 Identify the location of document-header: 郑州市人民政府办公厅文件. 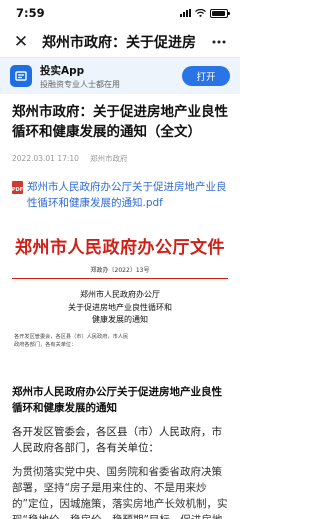
(120, 248).